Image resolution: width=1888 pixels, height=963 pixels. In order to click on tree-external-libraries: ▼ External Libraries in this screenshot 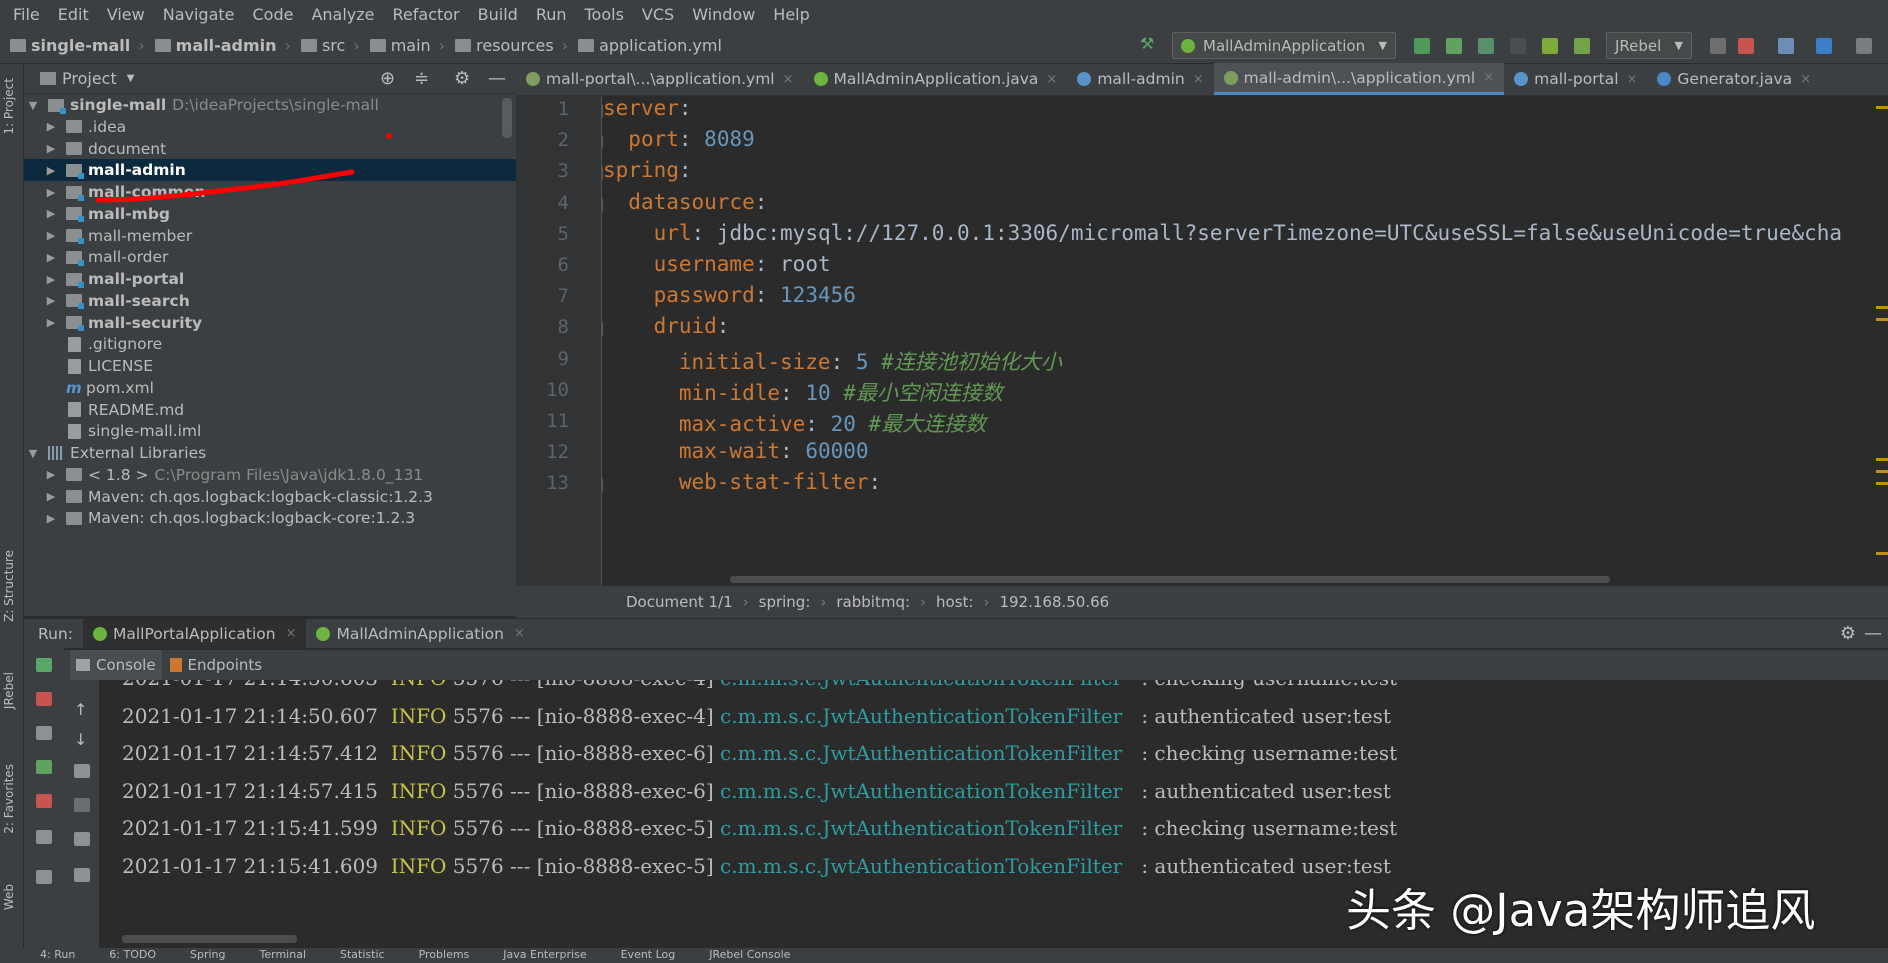, I will do `click(270, 453)`.